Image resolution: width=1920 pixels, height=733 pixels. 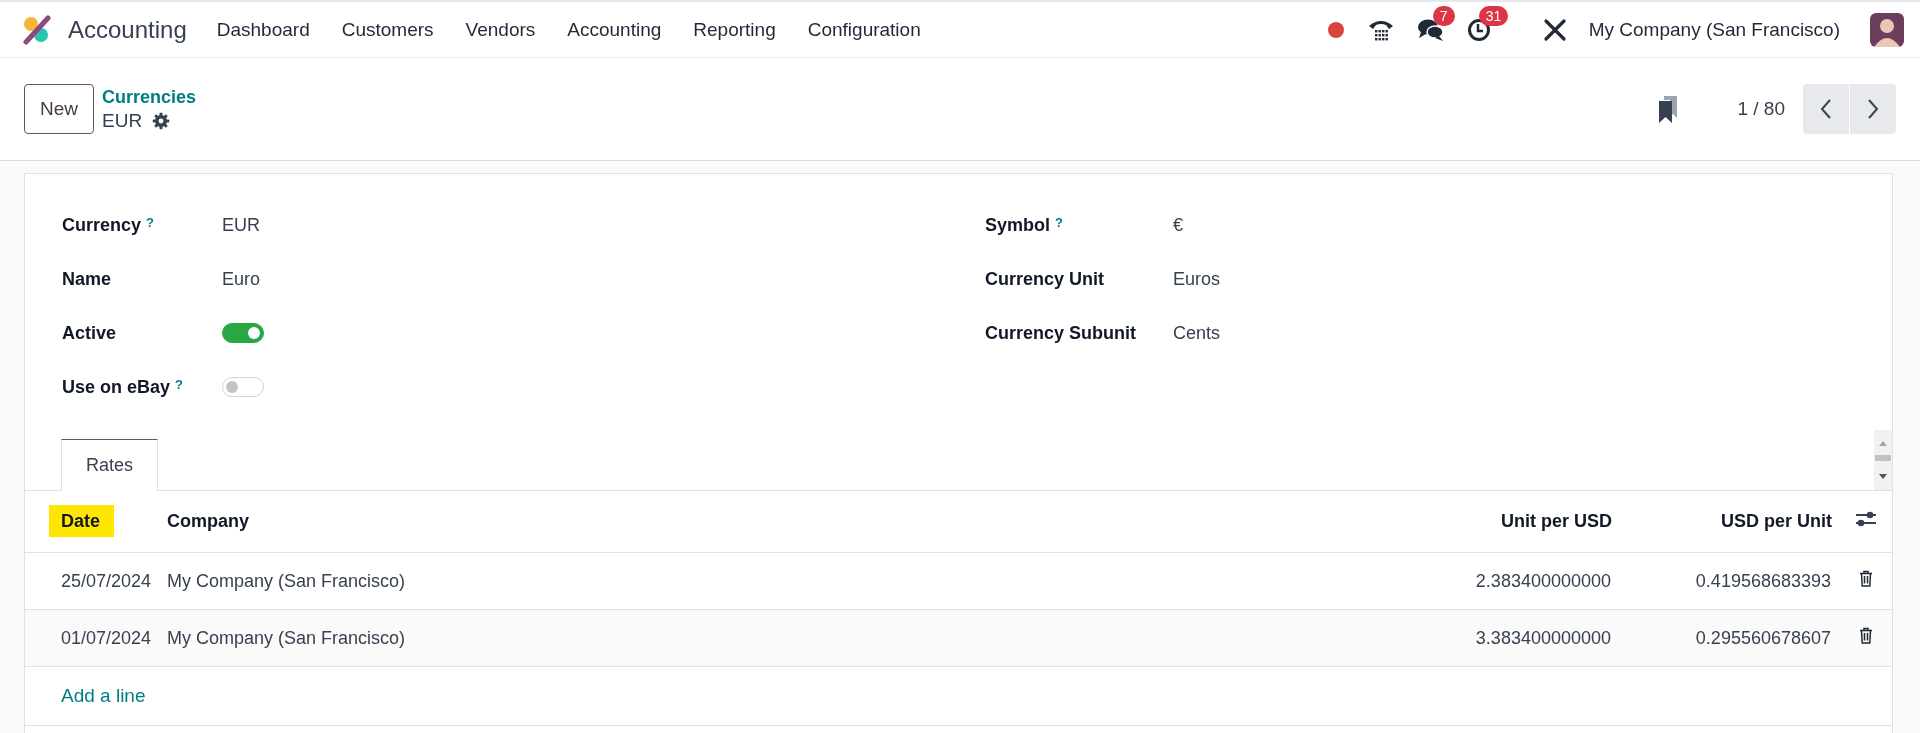 What do you see at coordinates (81, 521) in the screenshot?
I see `column-header: Date` at bounding box center [81, 521].